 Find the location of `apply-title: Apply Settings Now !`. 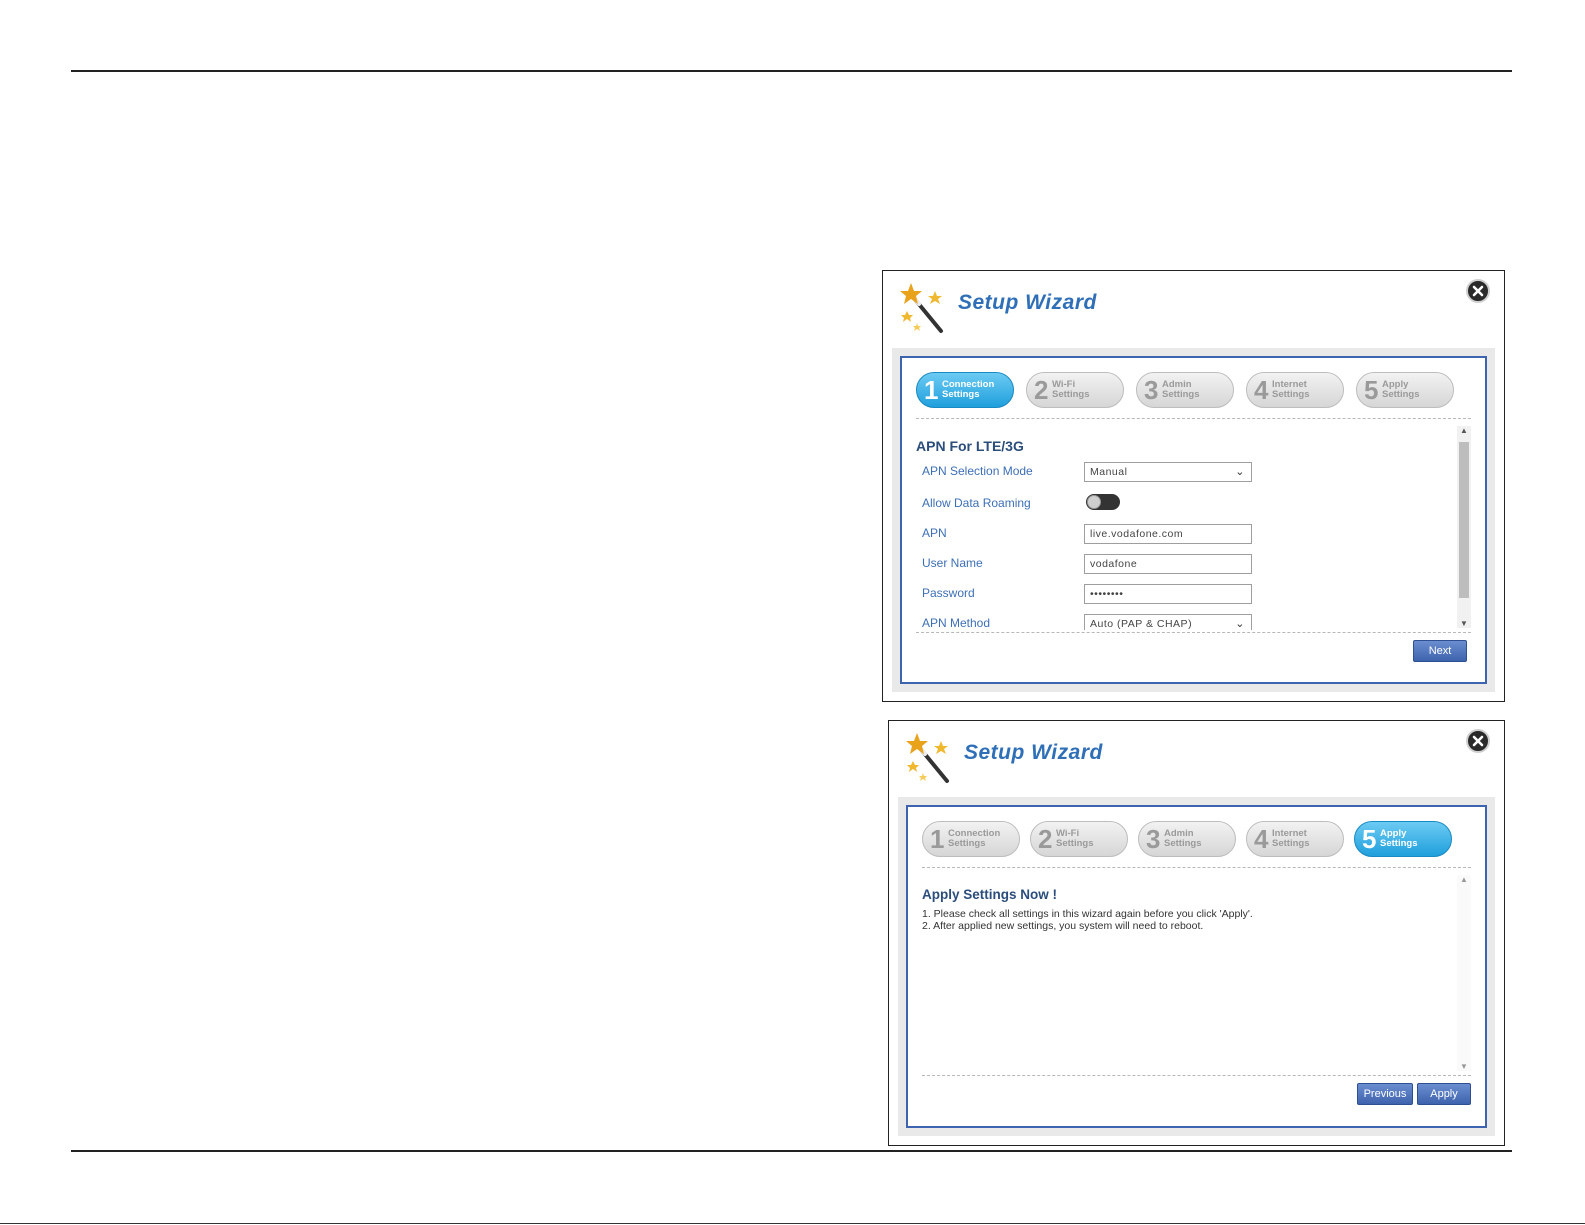

apply-title: Apply Settings Now ! is located at coordinates (989, 894).